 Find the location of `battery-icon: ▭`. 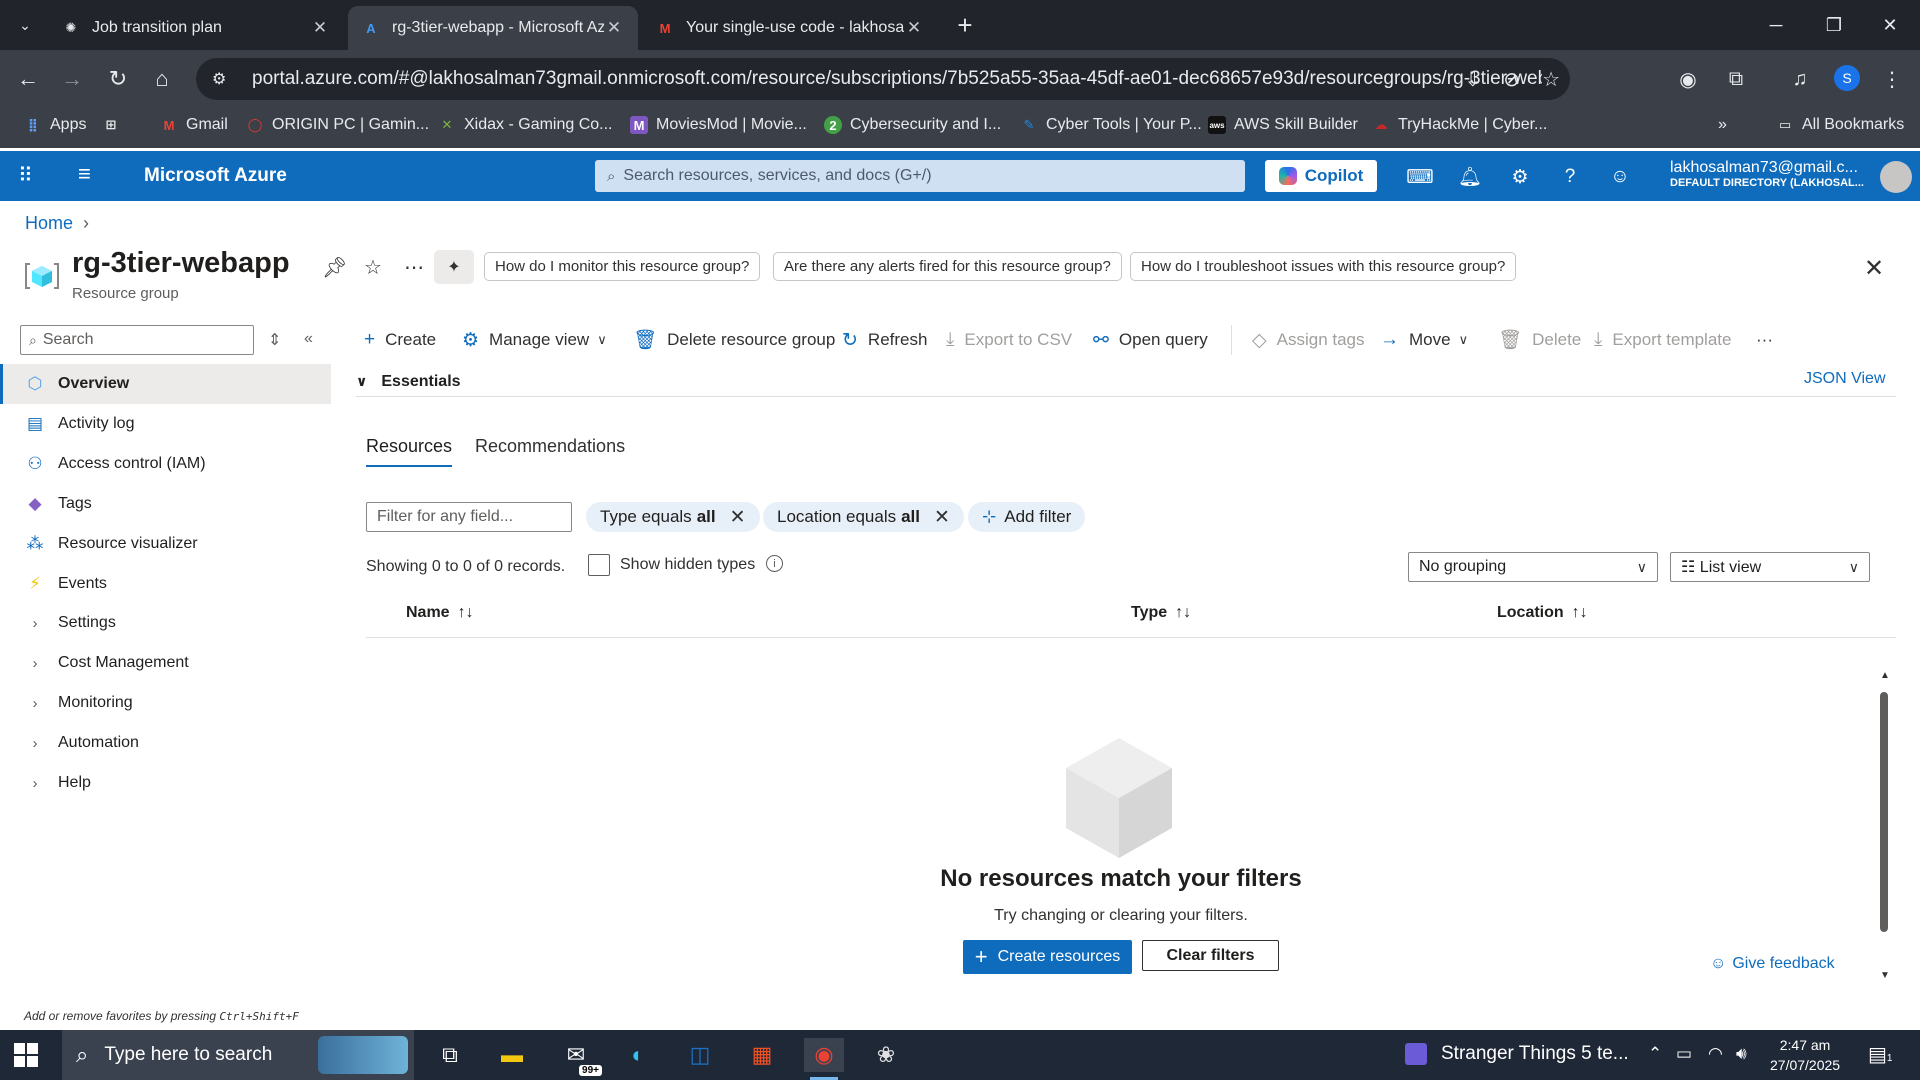

battery-icon: ▭ is located at coordinates (1684, 1054).